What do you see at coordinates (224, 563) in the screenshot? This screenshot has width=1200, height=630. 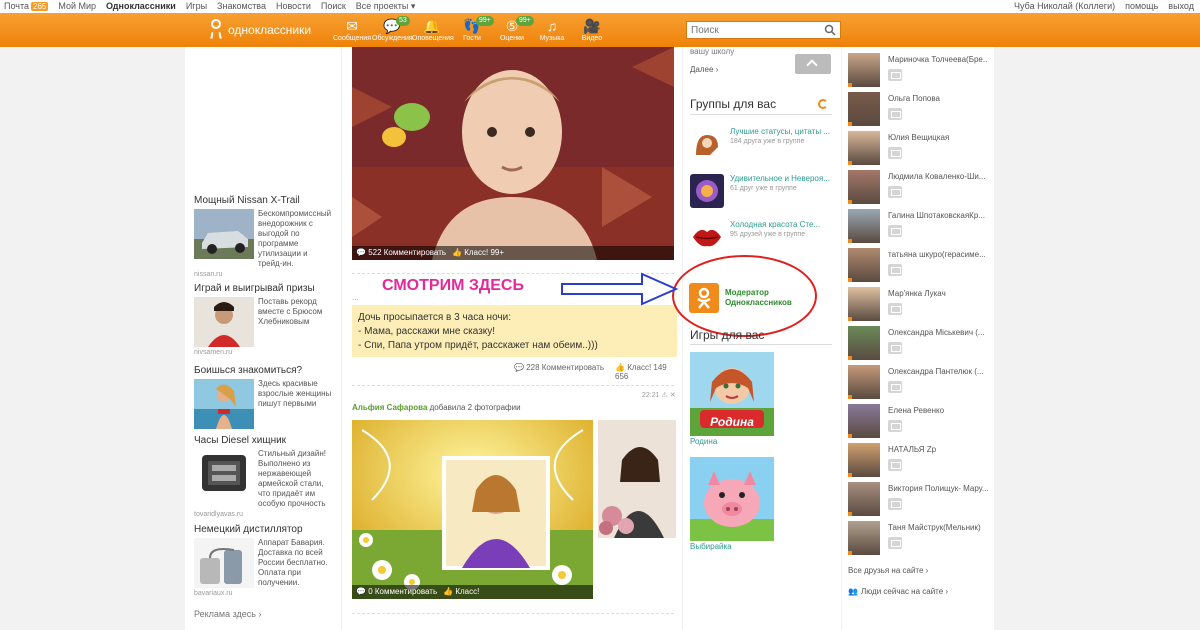 I see `ad-image-distiller` at bounding box center [224, 563].